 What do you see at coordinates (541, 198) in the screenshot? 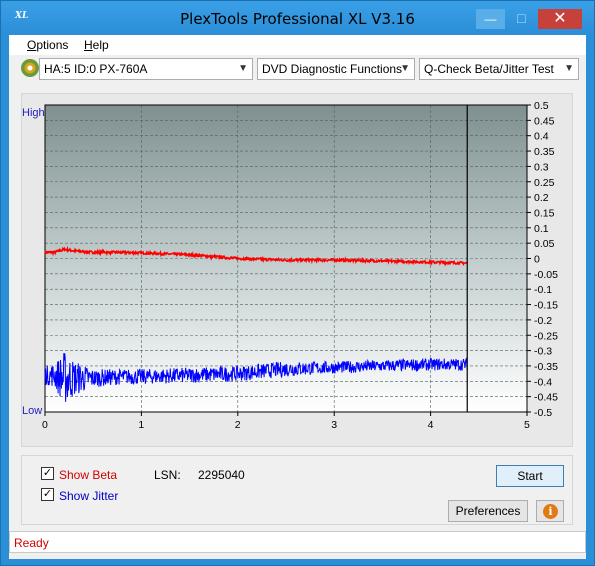
I see `y-tick-label: 0.2` at bounding box center [541, 198].